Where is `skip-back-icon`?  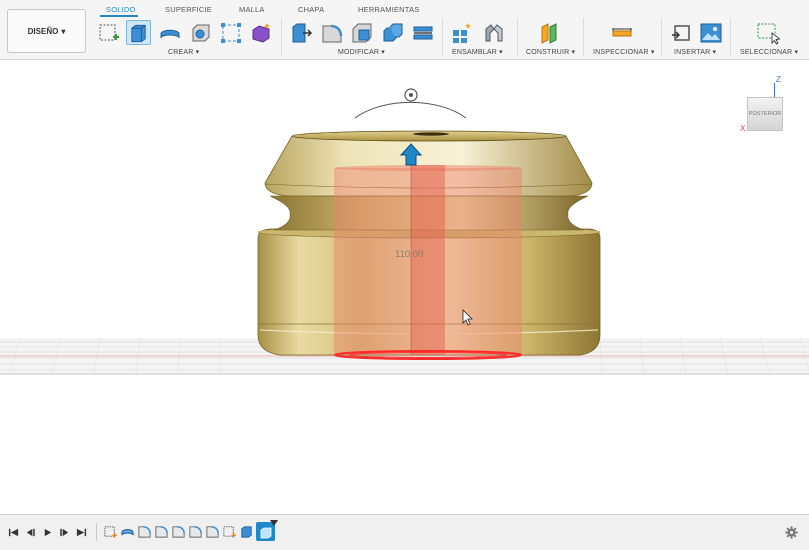
skip-back-icon is located at coordinates (13, 532).